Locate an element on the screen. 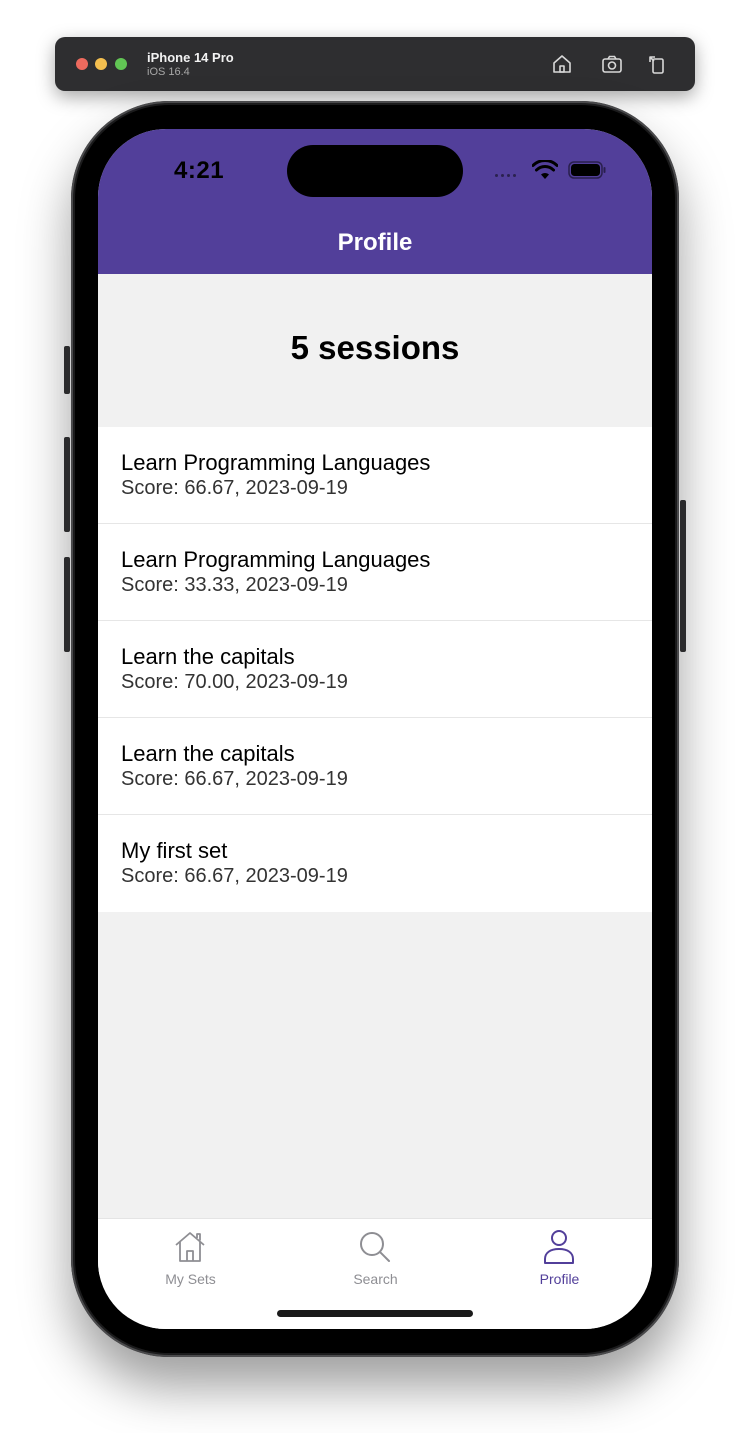 Image resolution: width=750 pixels, height=1433 pixels. app-header: 4:21 Profile is located at coordinates (375, 201).